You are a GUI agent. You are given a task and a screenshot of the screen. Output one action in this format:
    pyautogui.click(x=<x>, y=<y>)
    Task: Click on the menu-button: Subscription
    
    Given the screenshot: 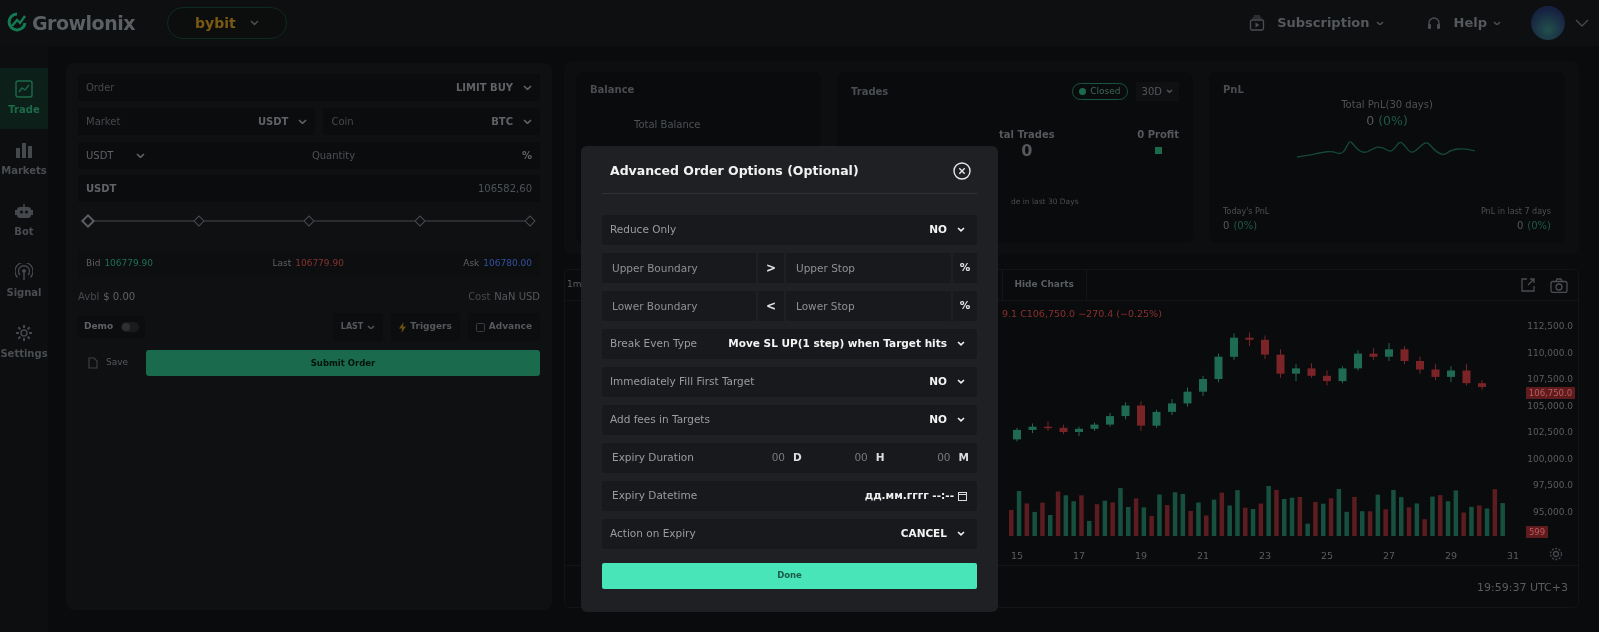 What is the action you would take?
    pyautogui.click(x=1316, y=23)
    